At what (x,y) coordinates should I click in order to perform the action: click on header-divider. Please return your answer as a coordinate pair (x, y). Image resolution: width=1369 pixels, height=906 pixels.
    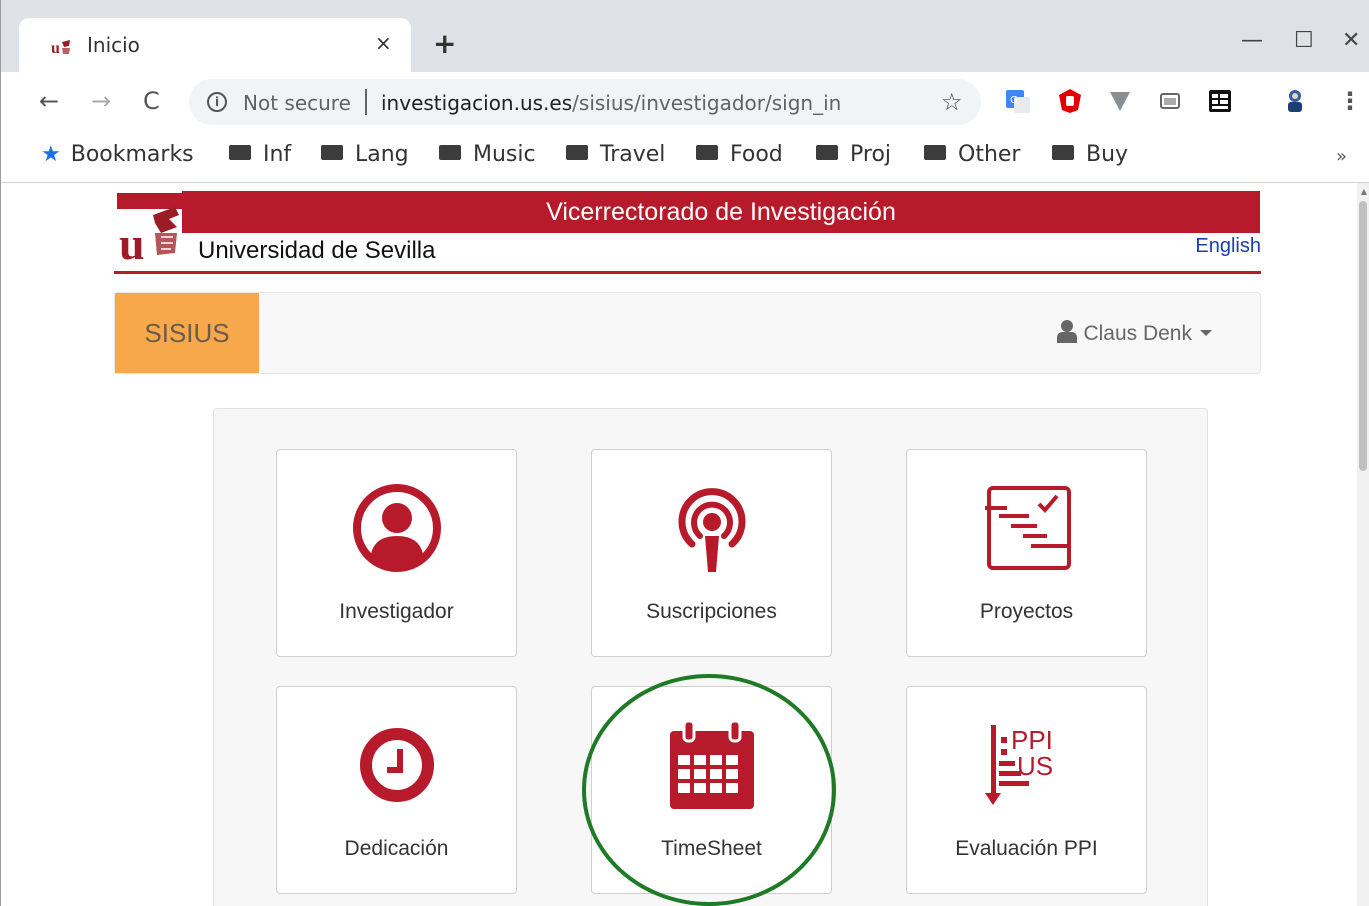
    Looking at the image, I should click on (687, 272).